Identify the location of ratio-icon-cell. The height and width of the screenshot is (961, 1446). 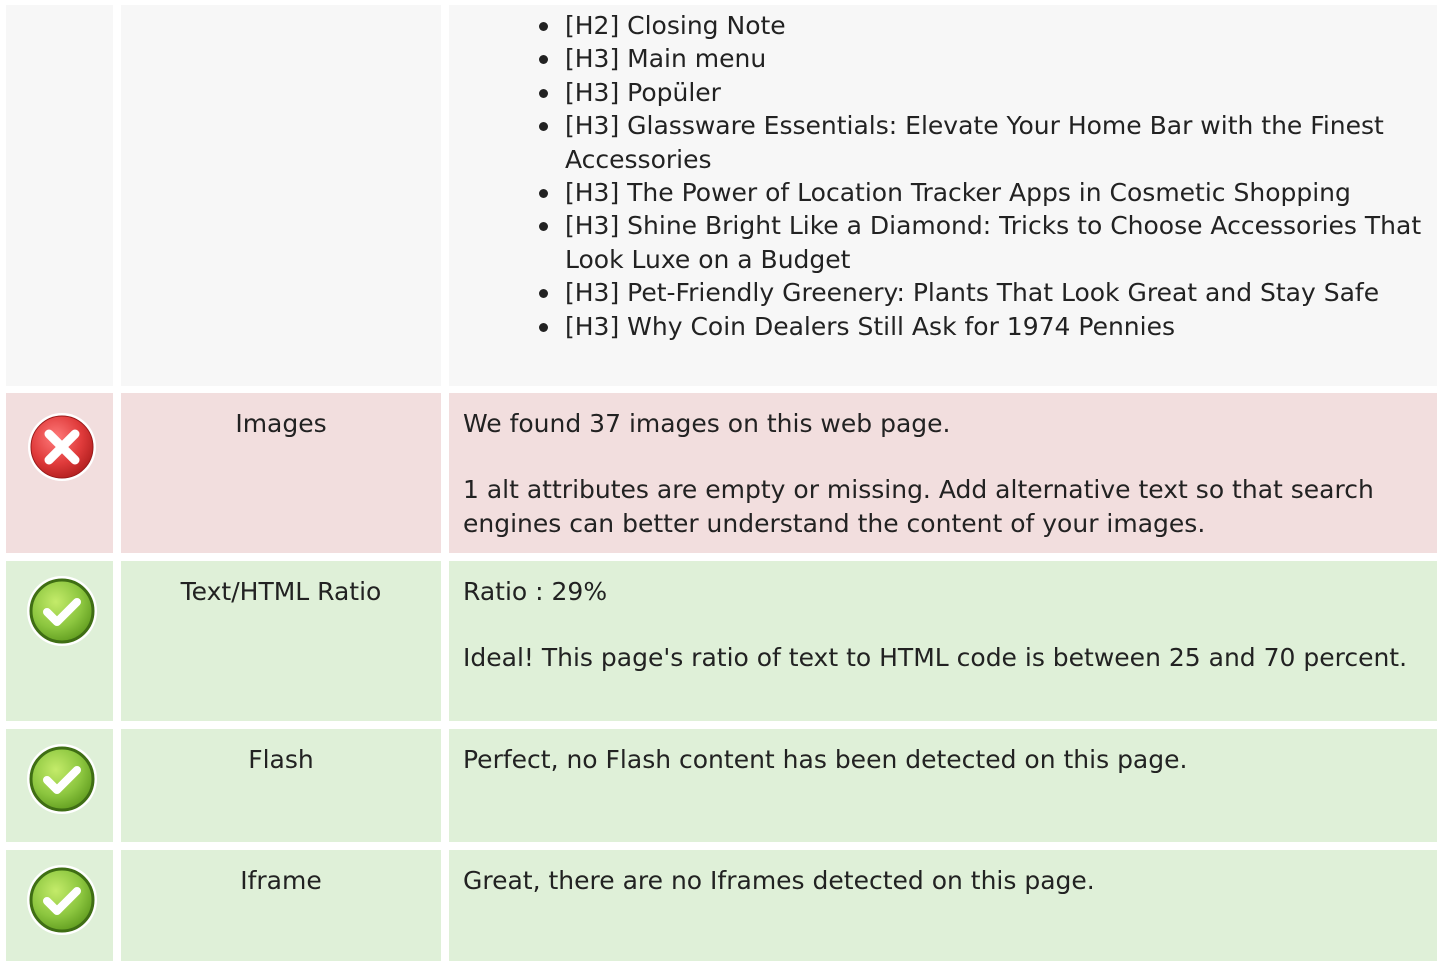
(59, 641).